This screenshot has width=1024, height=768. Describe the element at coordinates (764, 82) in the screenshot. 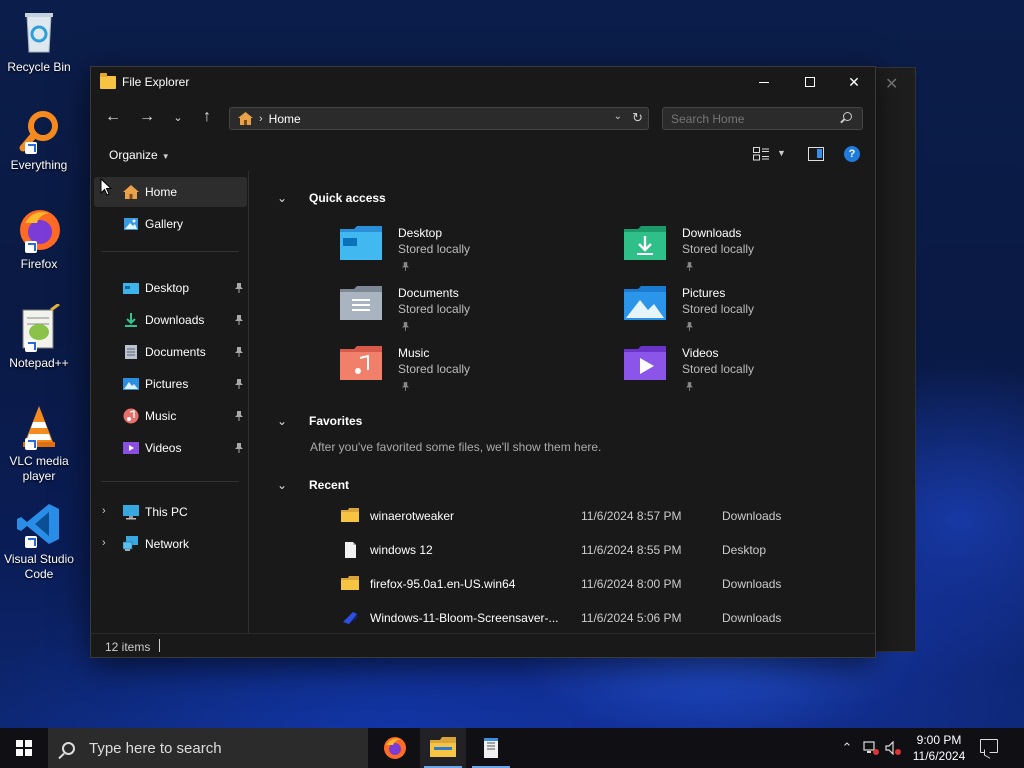

I see `minimize-button` at that location.